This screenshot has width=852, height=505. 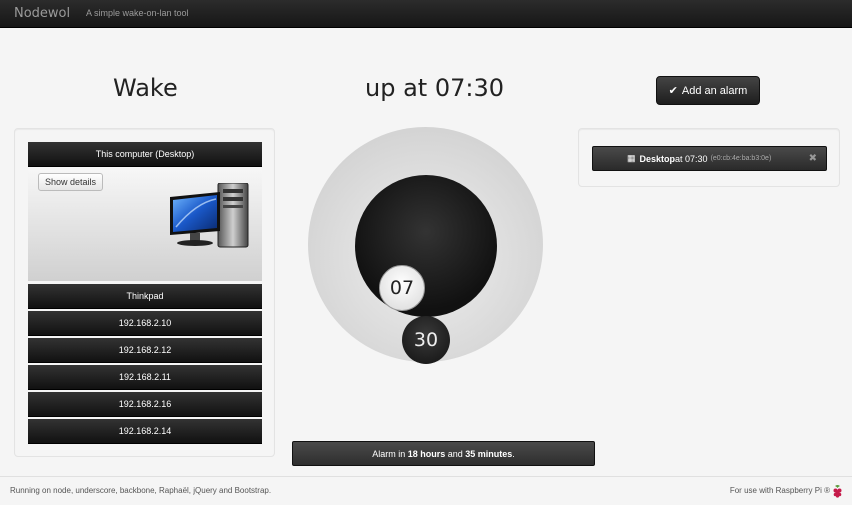 I want to click on device-label: This computer (Desktop), so click(x=145, y=154).